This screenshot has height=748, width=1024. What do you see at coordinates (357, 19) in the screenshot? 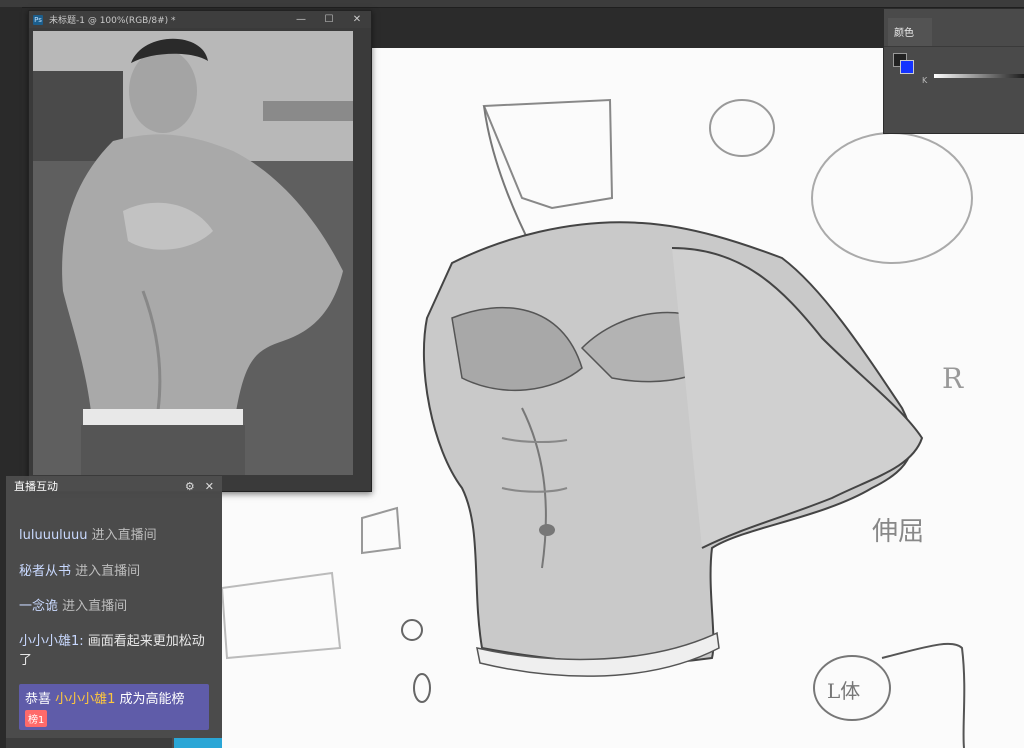
I see `close-button: ✕` at bounding box center [357, 19].